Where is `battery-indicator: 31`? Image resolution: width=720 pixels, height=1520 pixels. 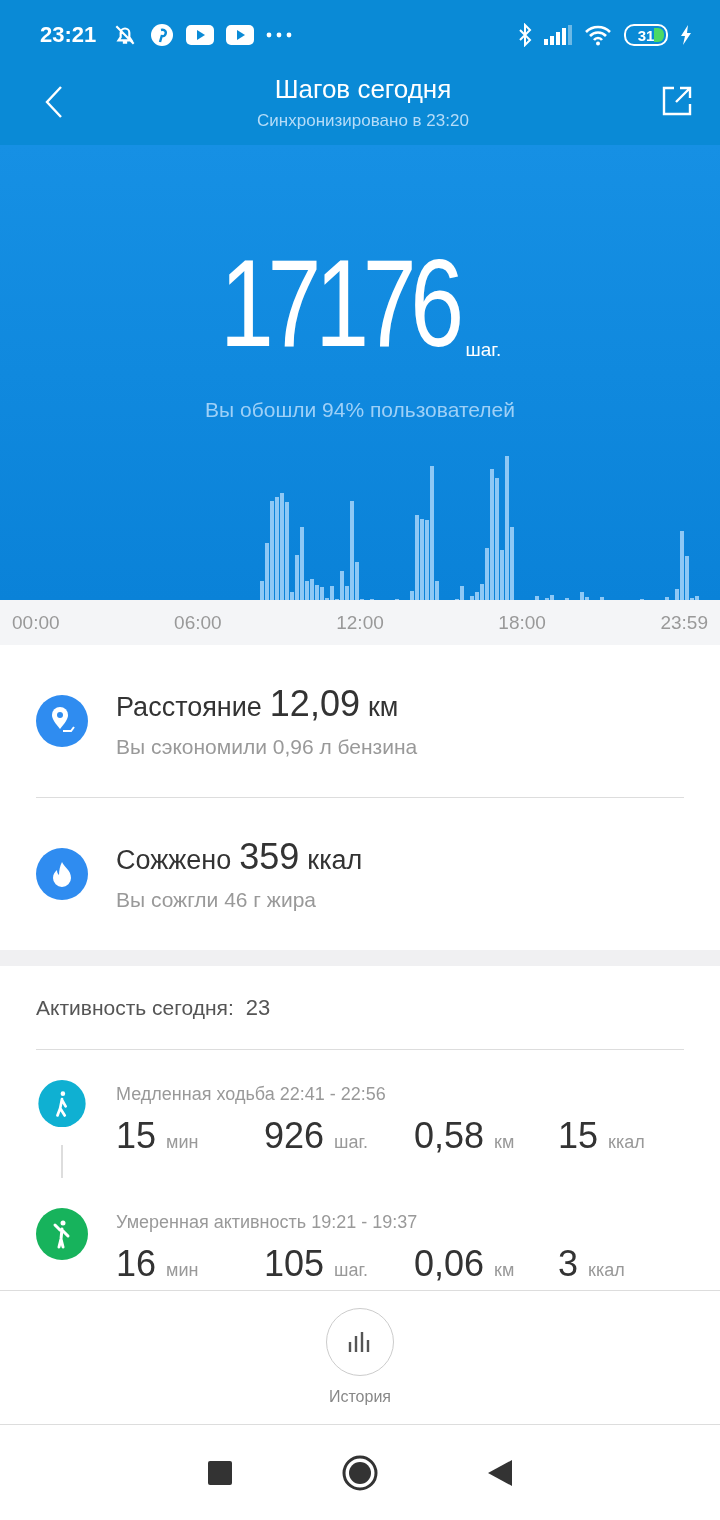 battery-indicator: 31 is located at coordinates (646, 35).